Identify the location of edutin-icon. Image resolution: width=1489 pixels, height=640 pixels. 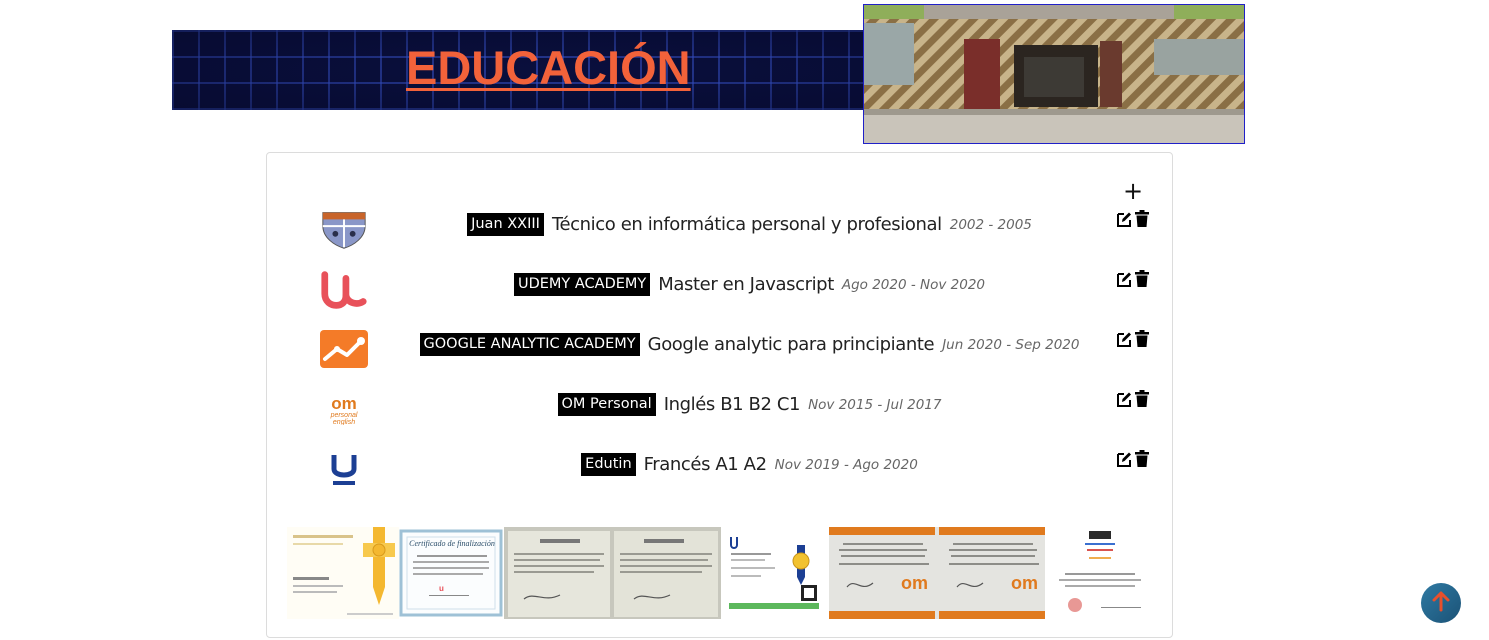
(344, 469).